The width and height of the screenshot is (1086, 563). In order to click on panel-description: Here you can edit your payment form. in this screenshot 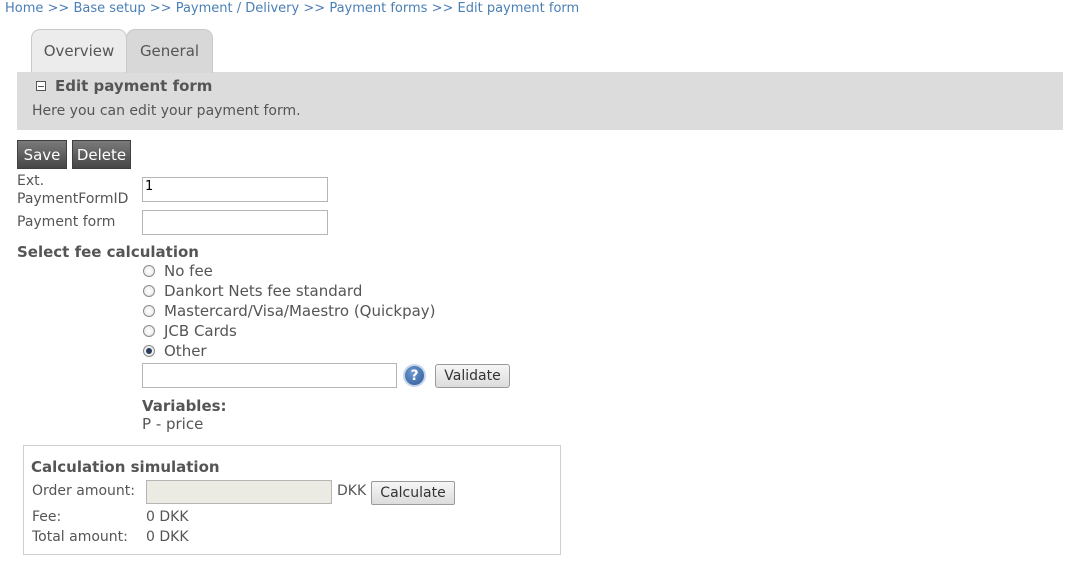, I will do `click(166, 111)`.